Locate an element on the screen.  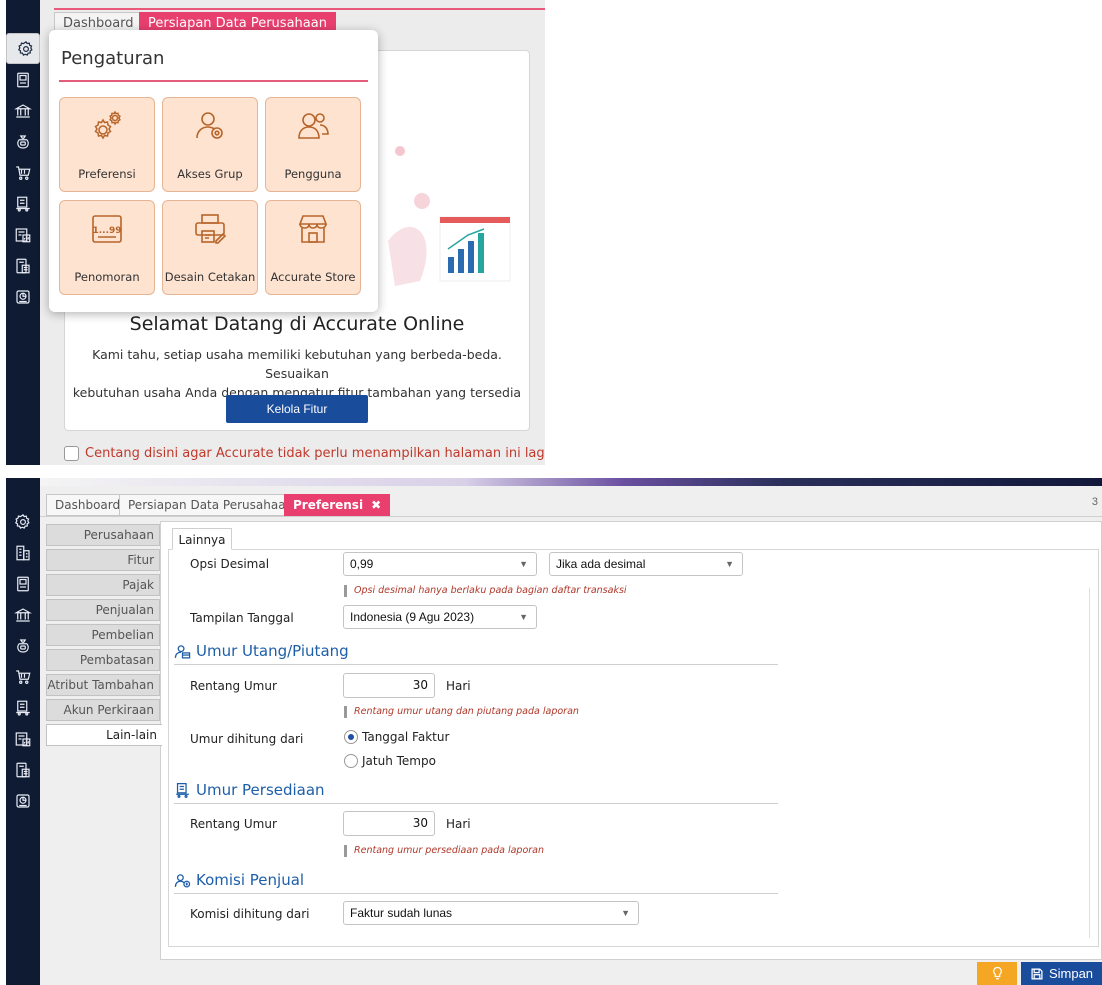
rentang-umur-persediaan-hint: Rentang umur persediaan pada laporan is located at coordinates (444, 851).